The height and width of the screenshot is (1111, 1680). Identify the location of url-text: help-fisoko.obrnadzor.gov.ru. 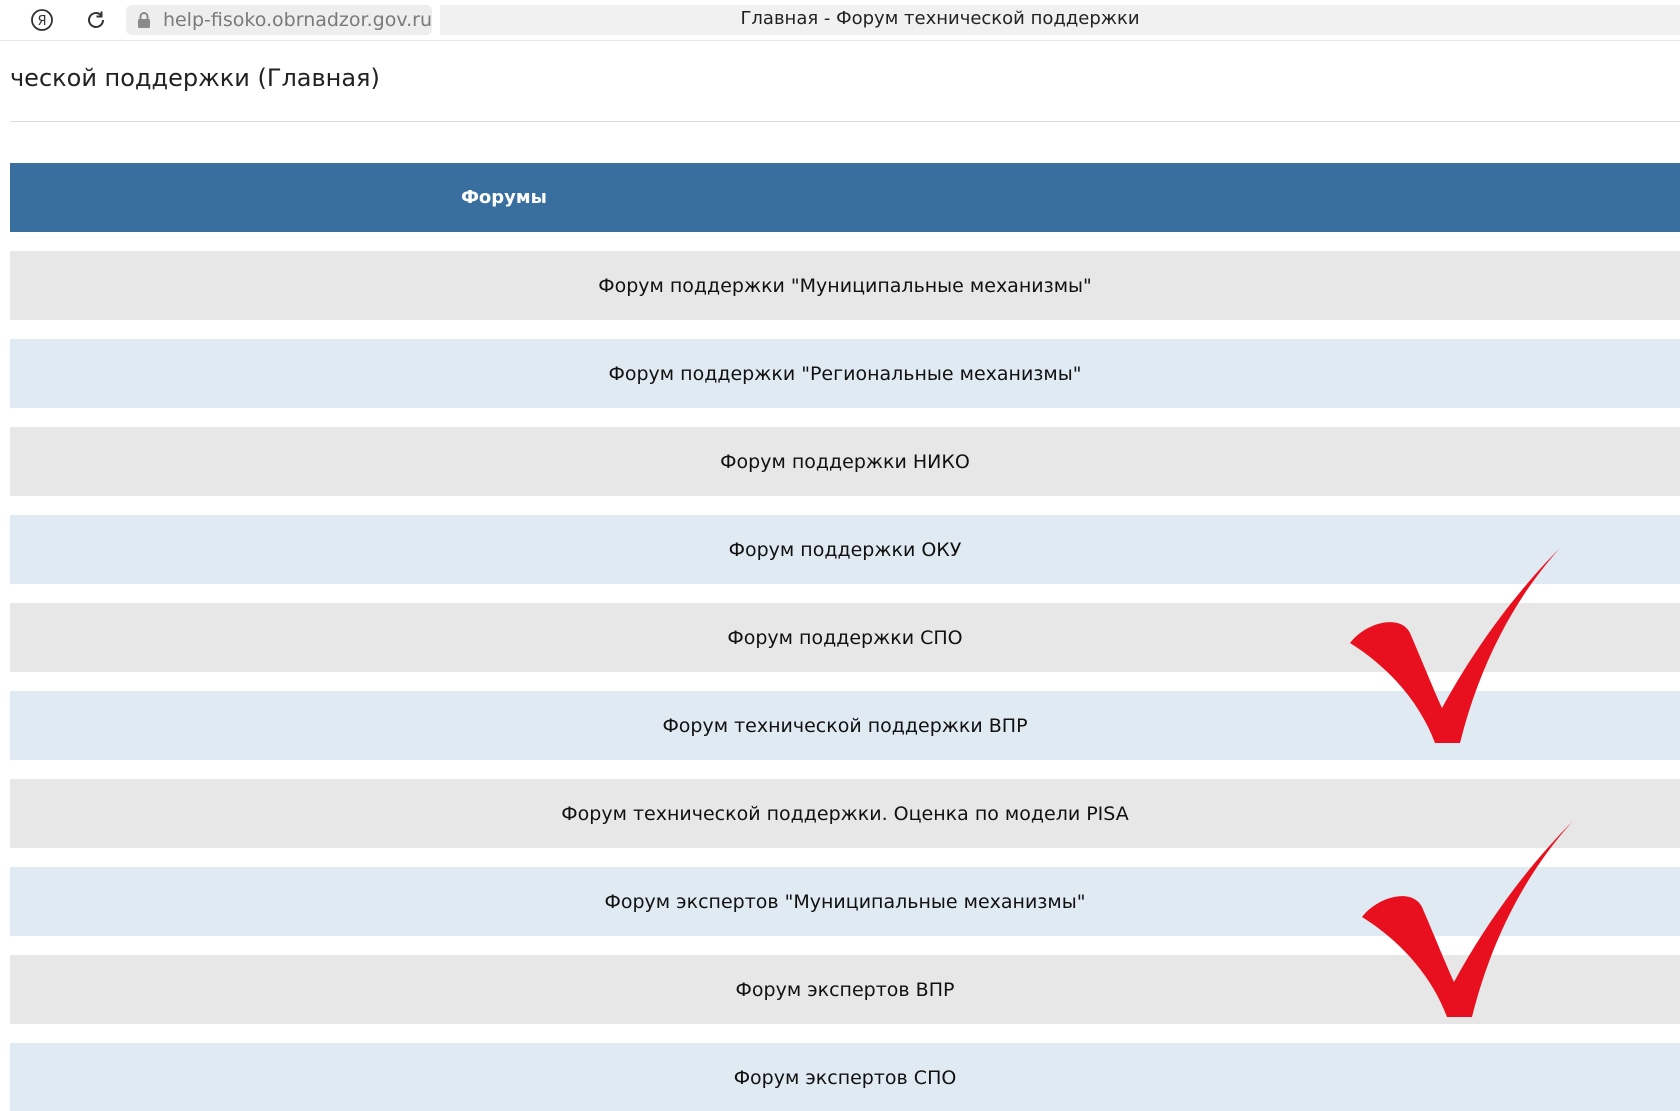
(297, 20).